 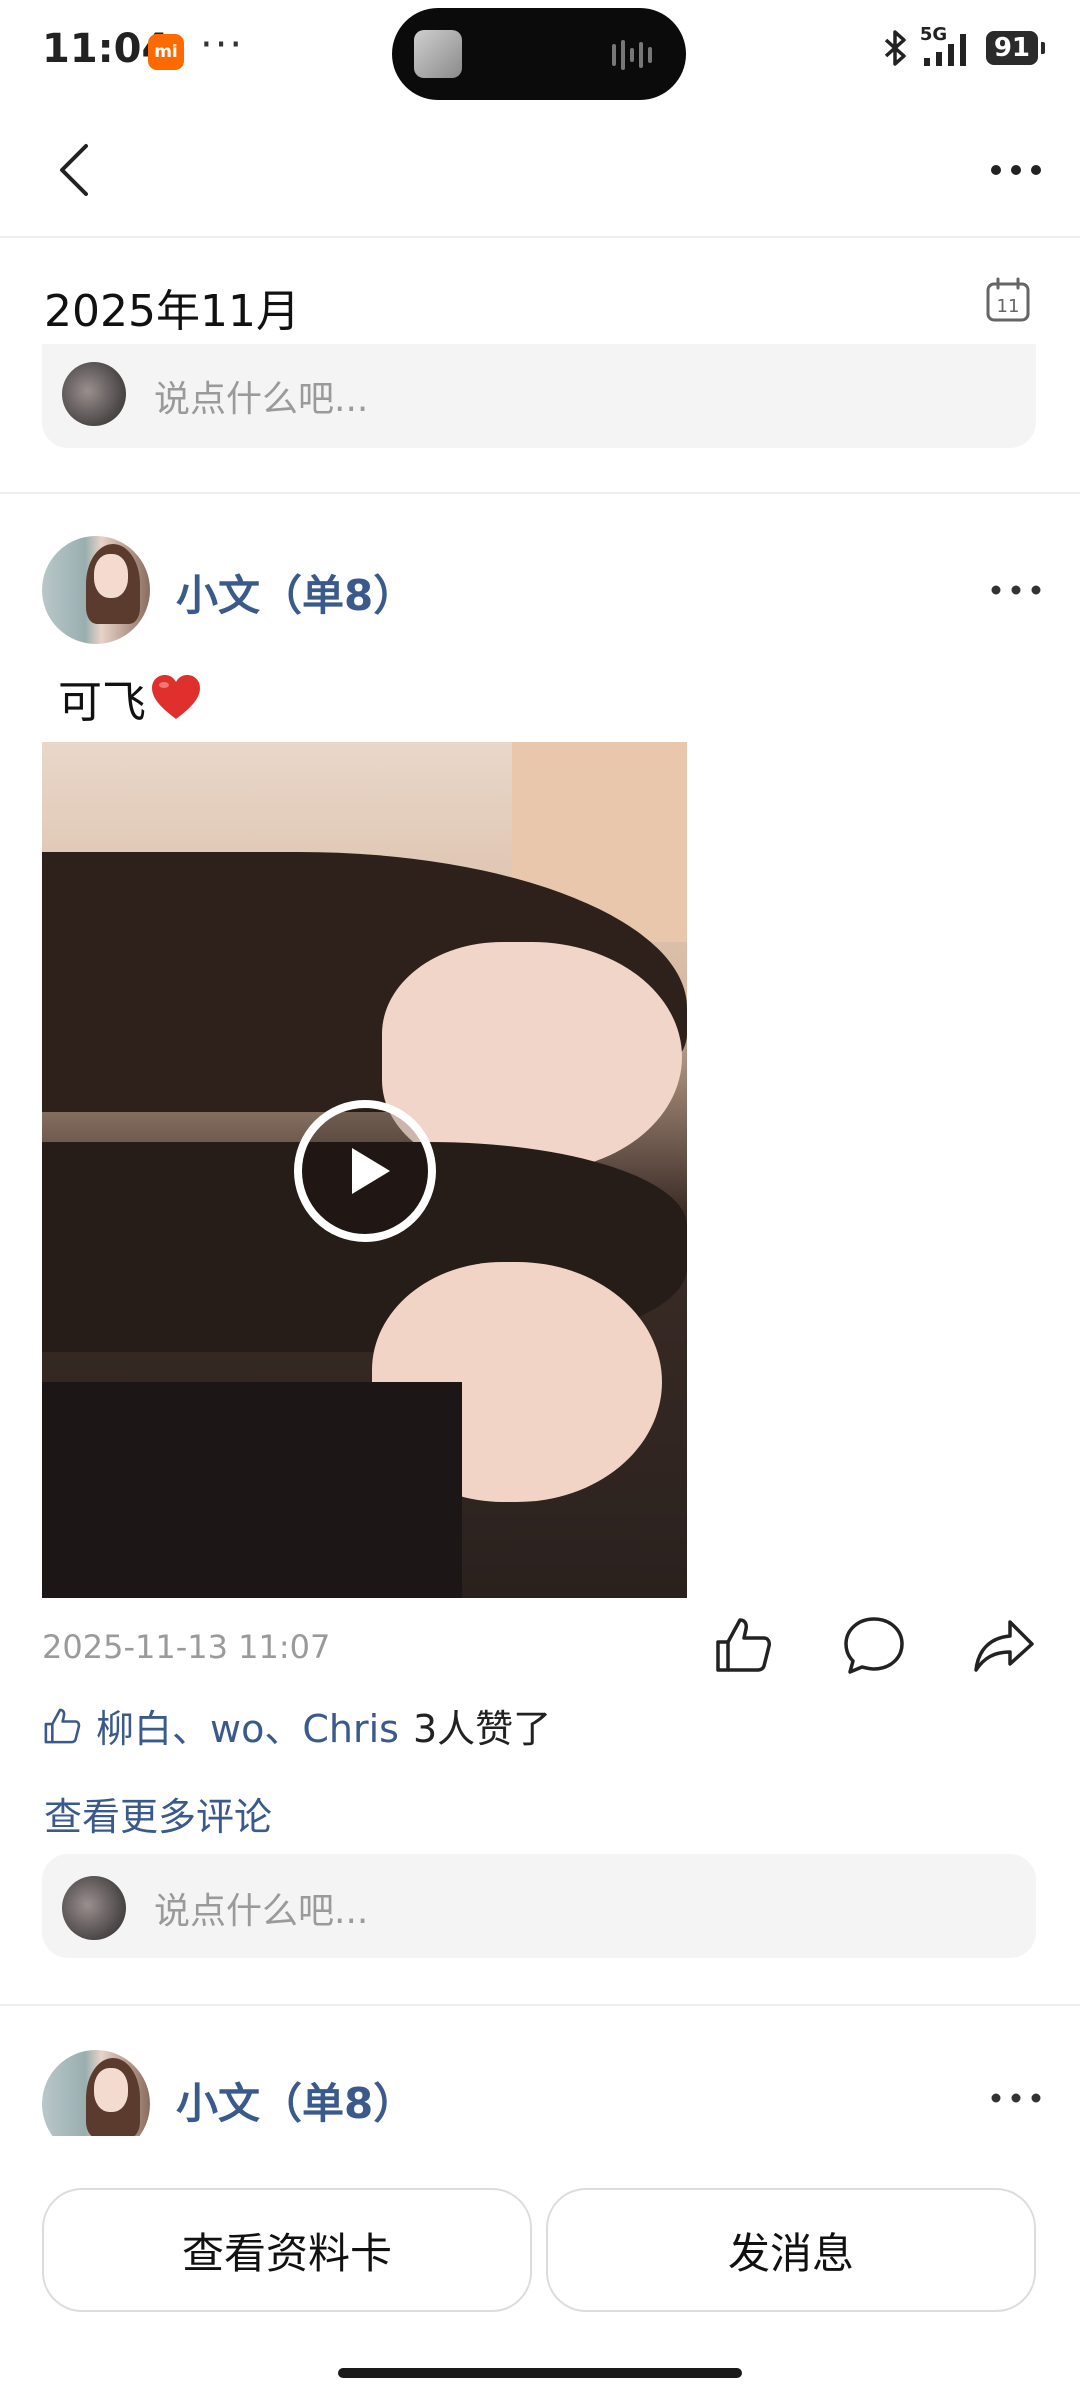 I want to click on view-more-comments-link: 查看更多评论, so click(x=158, y=1813).